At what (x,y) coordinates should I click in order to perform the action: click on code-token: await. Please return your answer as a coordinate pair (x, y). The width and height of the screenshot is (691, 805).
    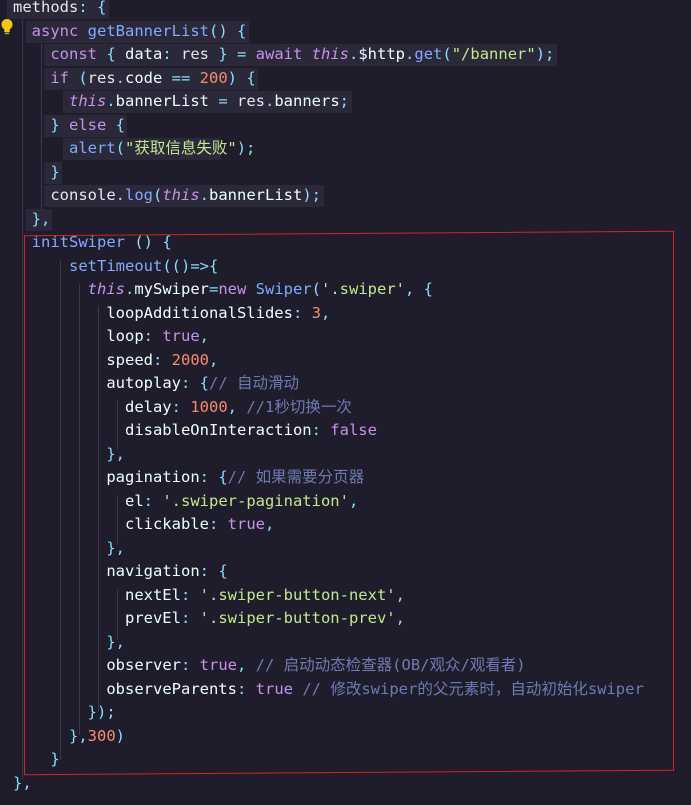
    Looking at the image, I should click on (283, 54).